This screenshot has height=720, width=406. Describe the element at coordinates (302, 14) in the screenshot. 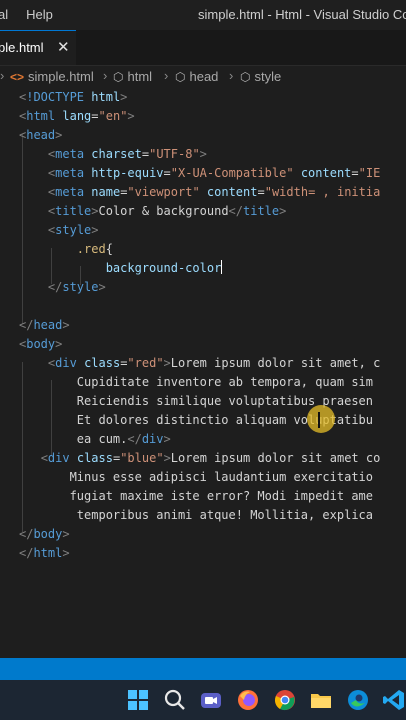

I see `window-title: simple.html - Html - Visual Studio Code` at that location.